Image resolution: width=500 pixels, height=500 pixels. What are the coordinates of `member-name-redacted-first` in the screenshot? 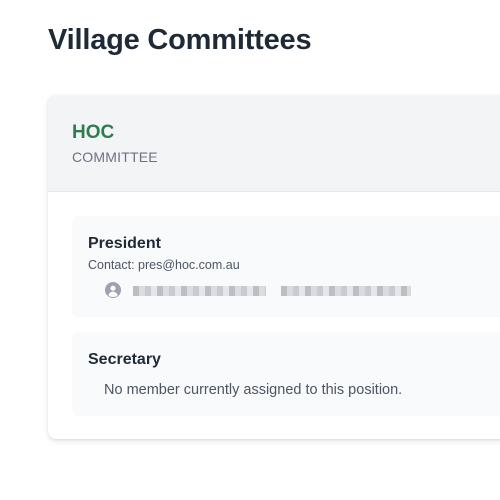 It's located at (199, 291).